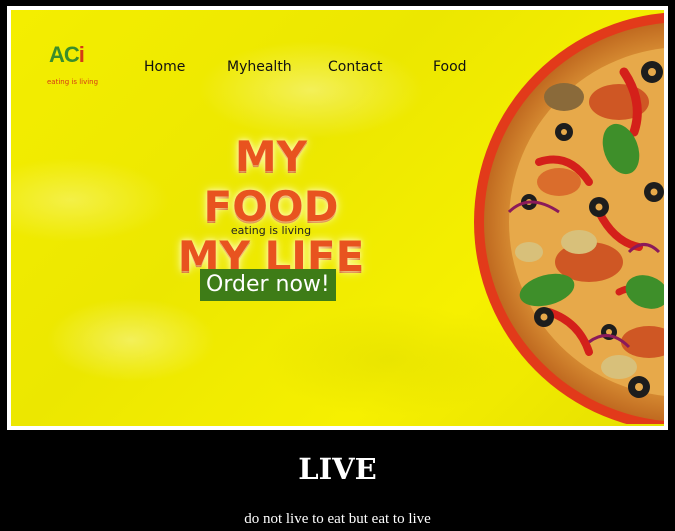 Image resolution: width=675 pixels, height=531 pixels. I want to click on logo-tagline: eating is living, so click(73, 82).